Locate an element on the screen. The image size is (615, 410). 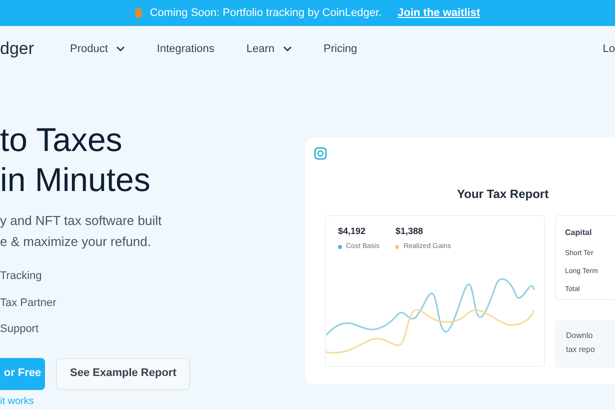
login-link: Lo is located at coordinates (608, 49).